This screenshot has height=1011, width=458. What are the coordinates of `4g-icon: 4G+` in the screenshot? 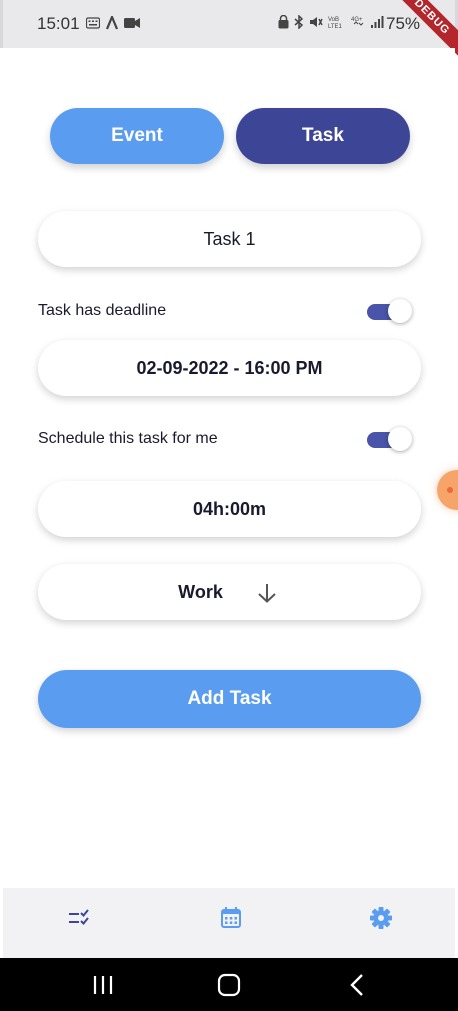 It's located at (357, 21).